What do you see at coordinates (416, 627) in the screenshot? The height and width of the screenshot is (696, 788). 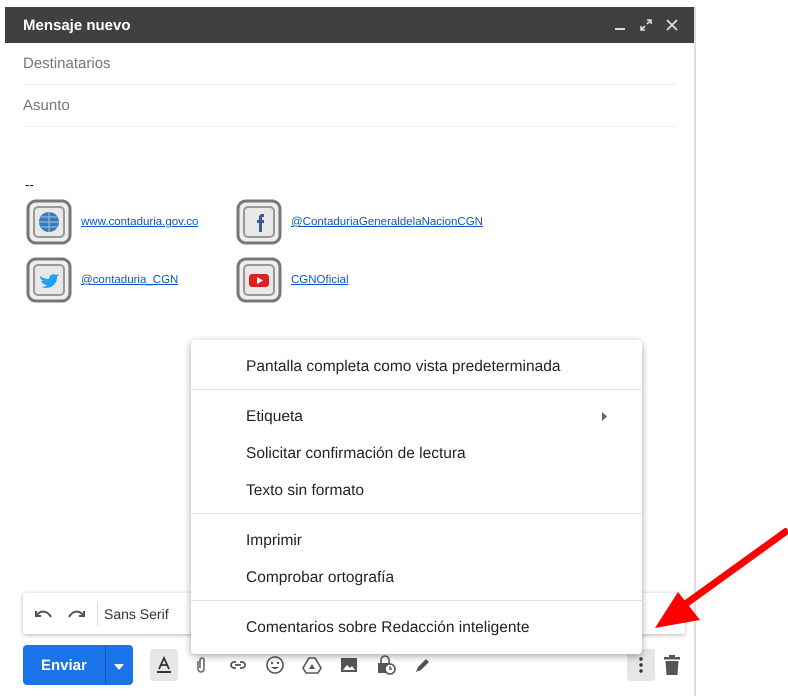 I see `menu-item: Comentarios sobre Redacción inteligente` at bounding box center [416, 627].